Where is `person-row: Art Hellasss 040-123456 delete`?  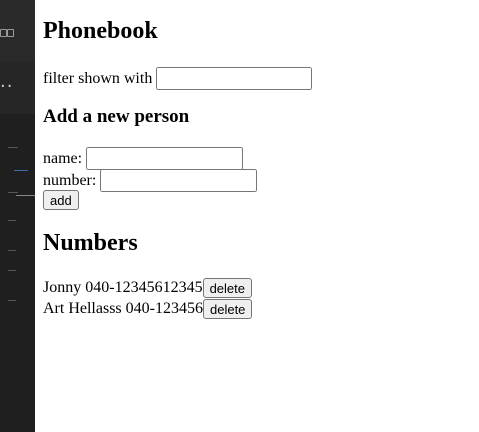
person-row: Art Hellasss 040-123456 delete is located at coordinates (148, 309).